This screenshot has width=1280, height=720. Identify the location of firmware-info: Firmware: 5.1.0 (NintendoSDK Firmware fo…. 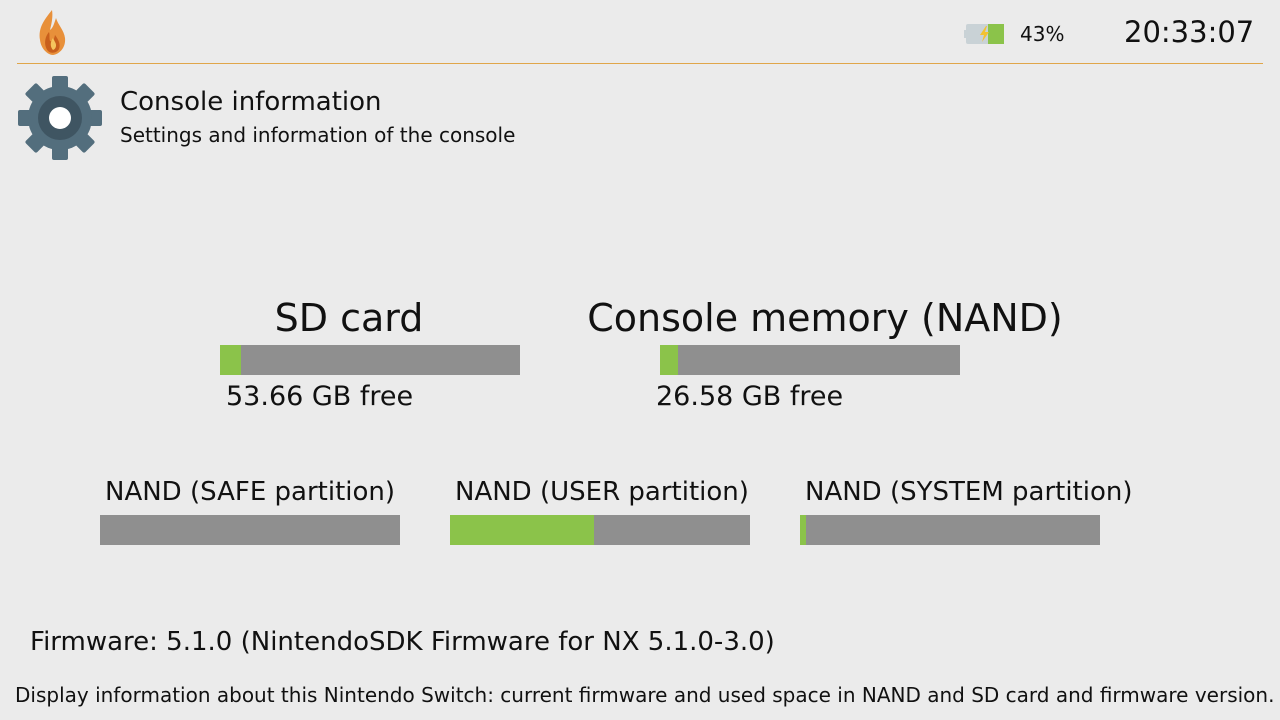
(402, 642).